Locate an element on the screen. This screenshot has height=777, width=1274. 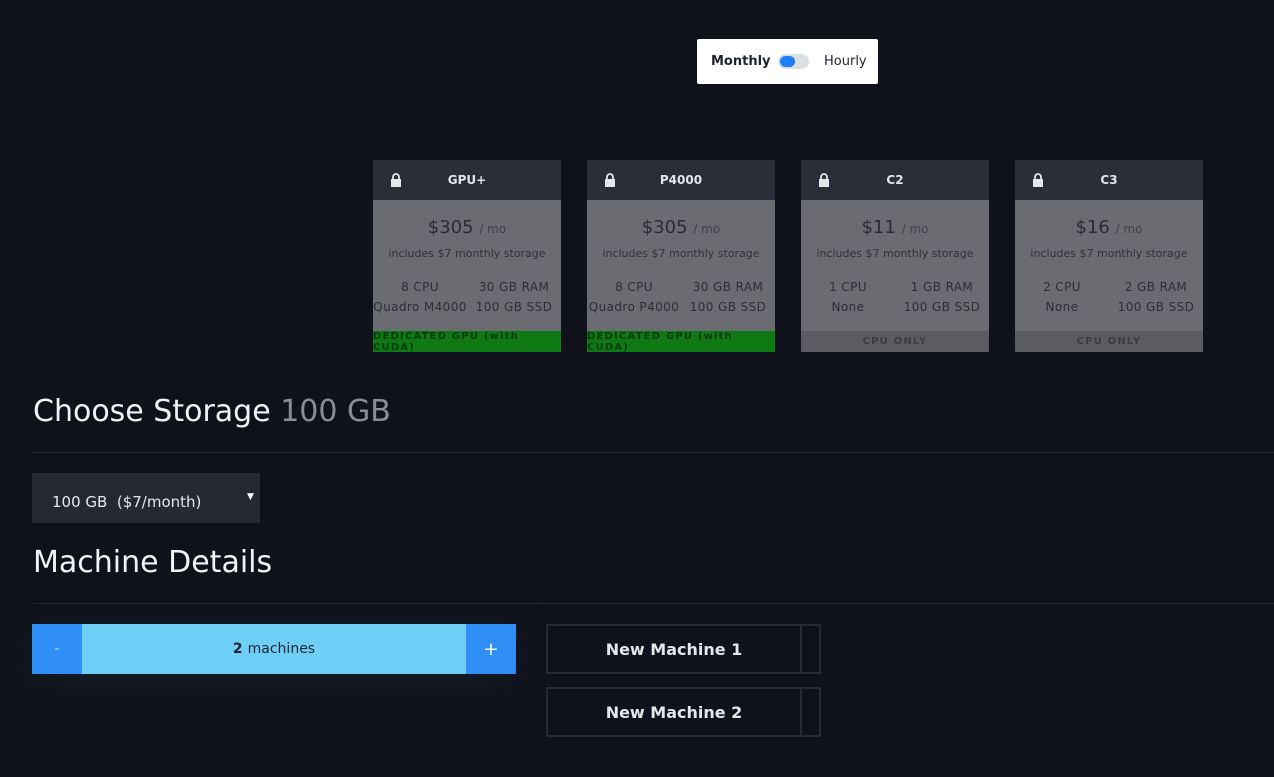
plan-header: C3 is located at coordinates (1109, 180).